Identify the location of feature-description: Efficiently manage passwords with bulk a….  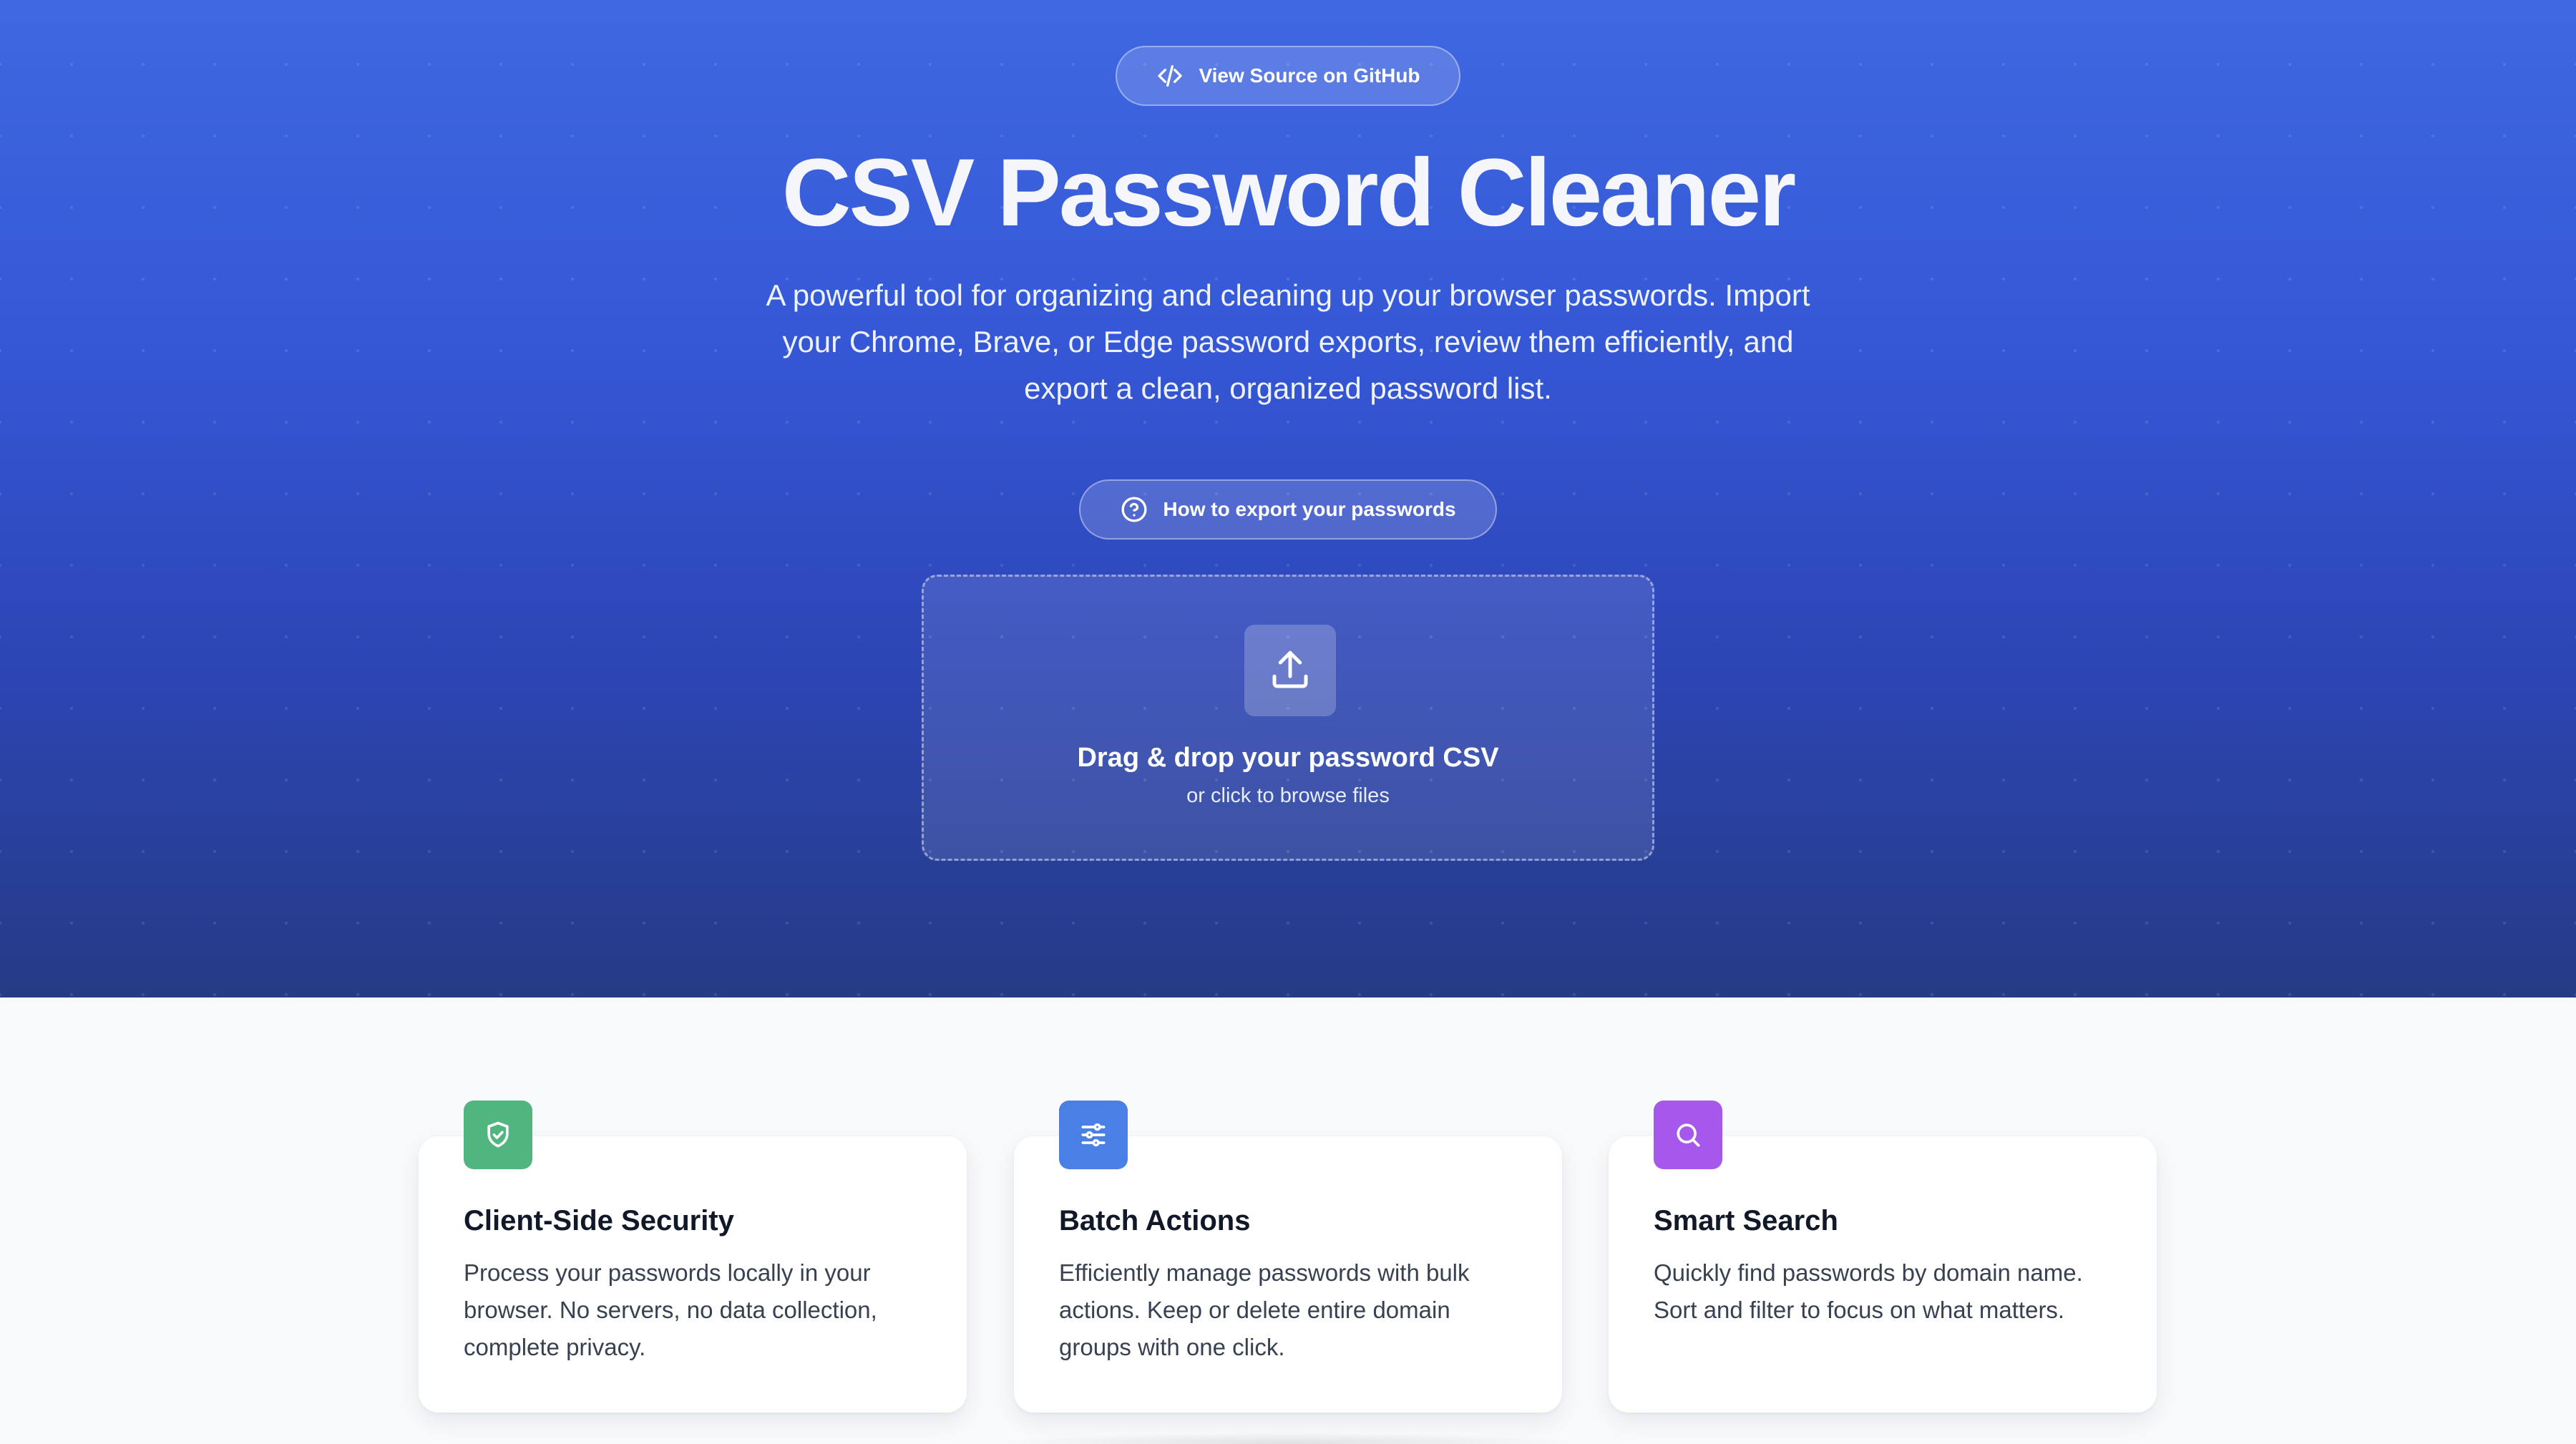
(1264, 1309).